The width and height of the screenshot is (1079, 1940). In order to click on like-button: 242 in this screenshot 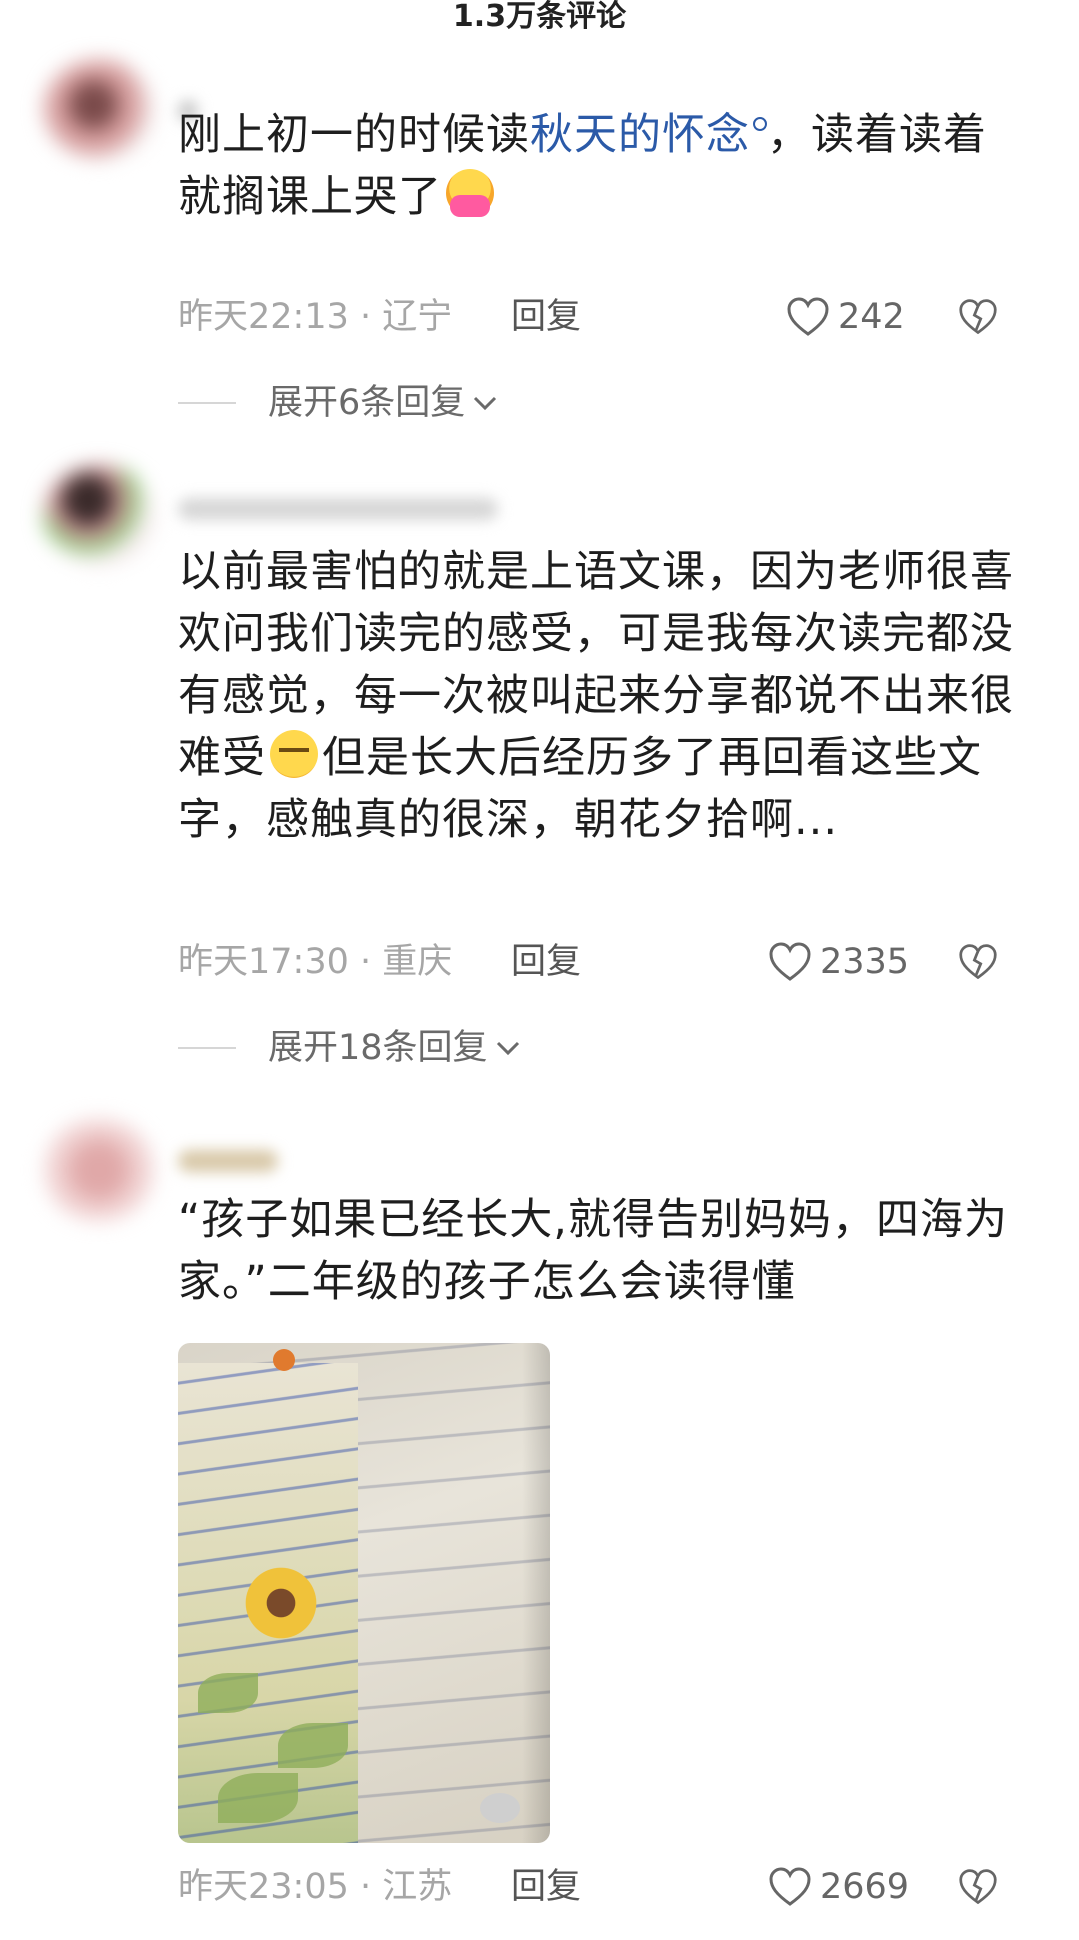, I will do `click(845, 317)`.